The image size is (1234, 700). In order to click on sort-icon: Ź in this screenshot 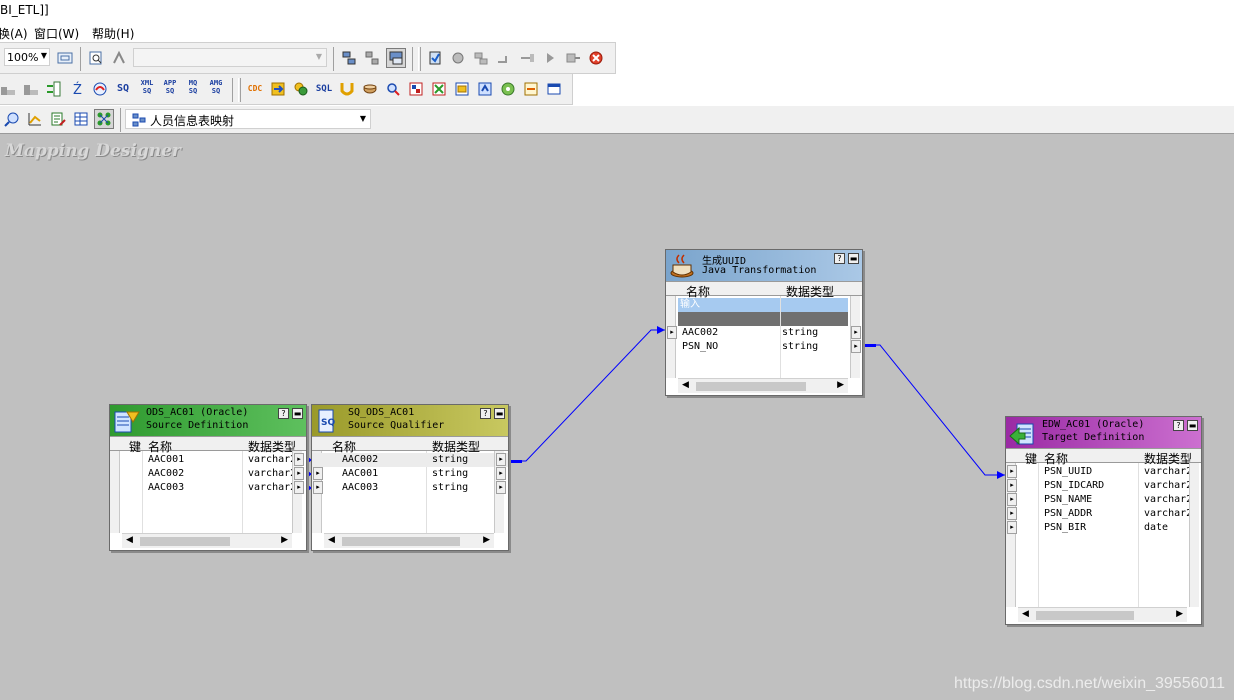, I will do `click(77, 89)`.